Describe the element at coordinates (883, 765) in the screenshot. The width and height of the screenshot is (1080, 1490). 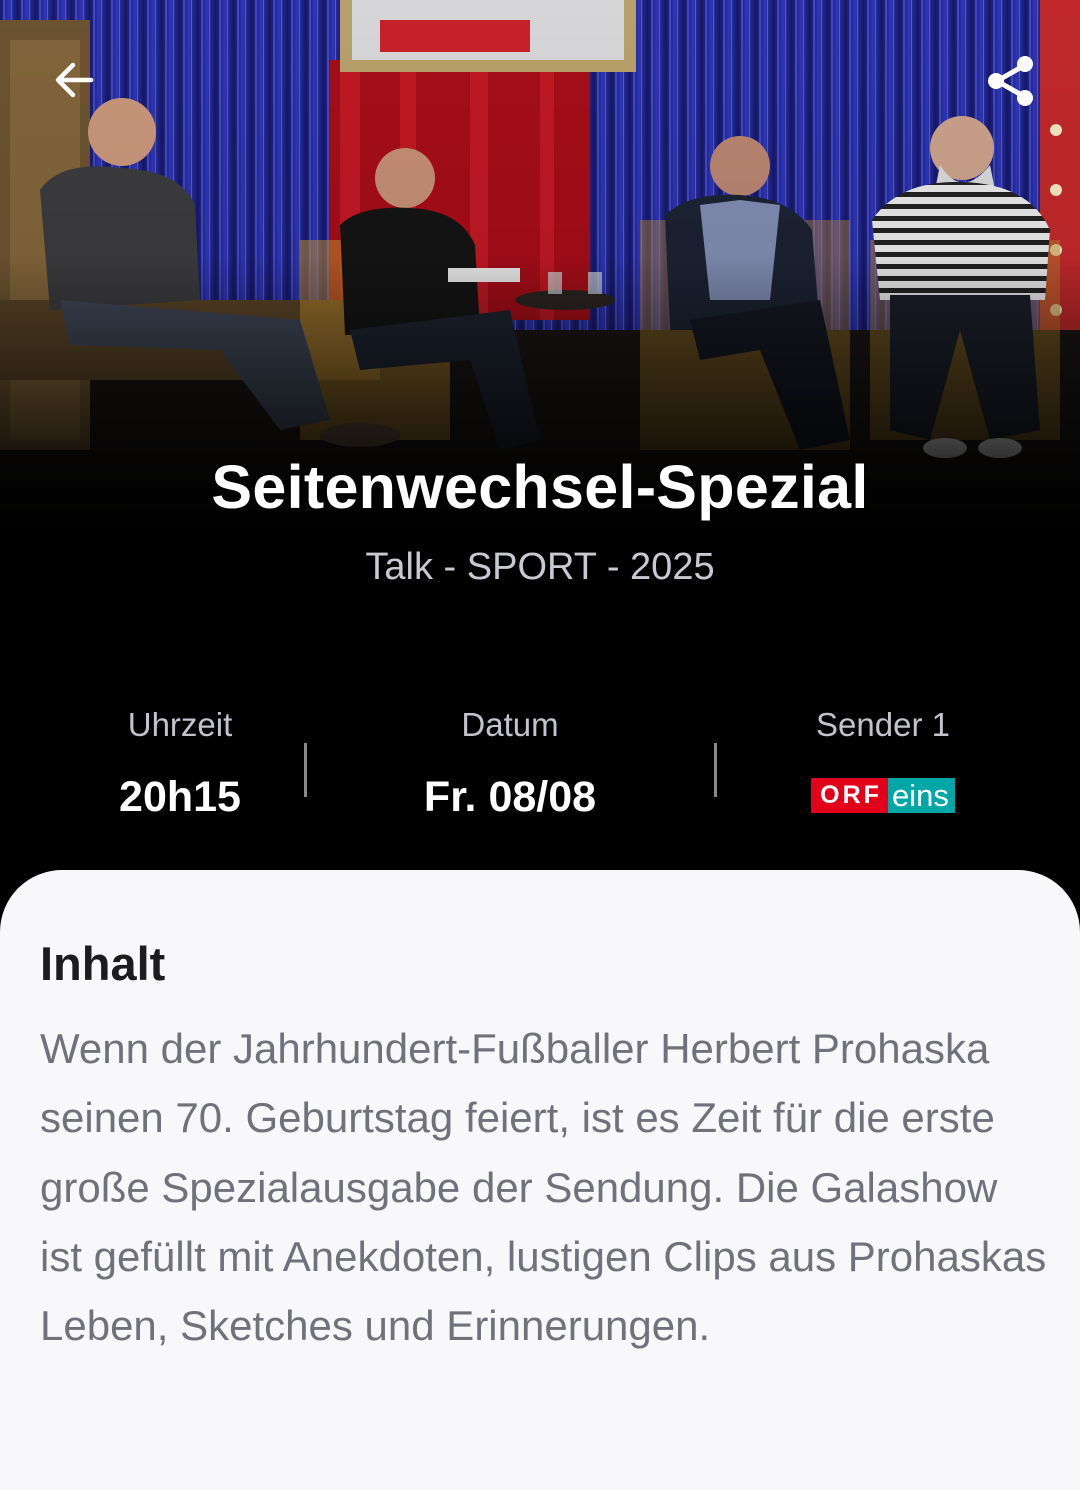
I see `channel-info: Sender 1 ORF eins` at that location.